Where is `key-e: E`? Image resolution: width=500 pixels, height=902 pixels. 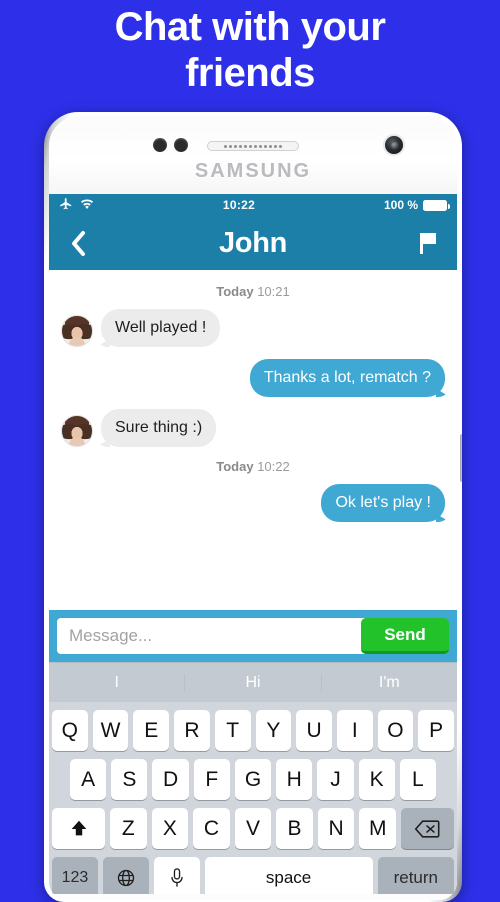
key-e: E is located at coordinates (151, 730).